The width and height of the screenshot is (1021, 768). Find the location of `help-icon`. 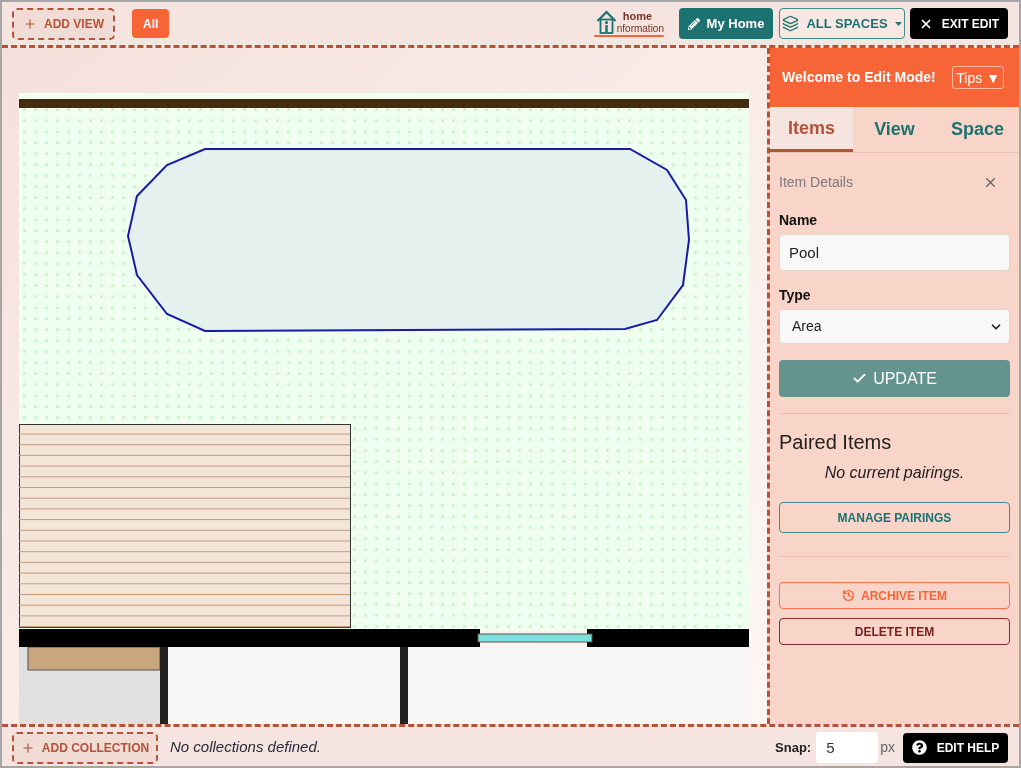

help-icon is located at coordinates (919, 747).